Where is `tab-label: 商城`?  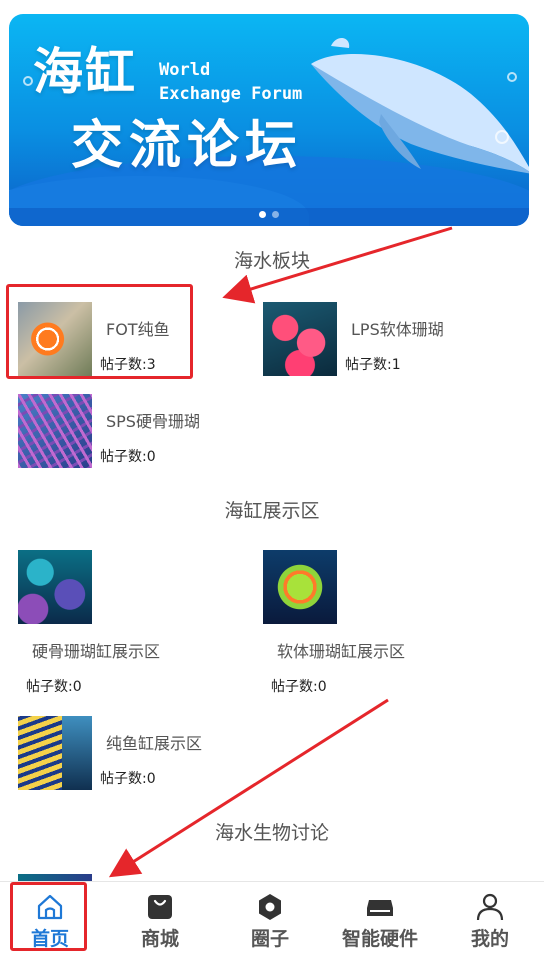
tab-label: 商城 is located at coordinates (159, 939).